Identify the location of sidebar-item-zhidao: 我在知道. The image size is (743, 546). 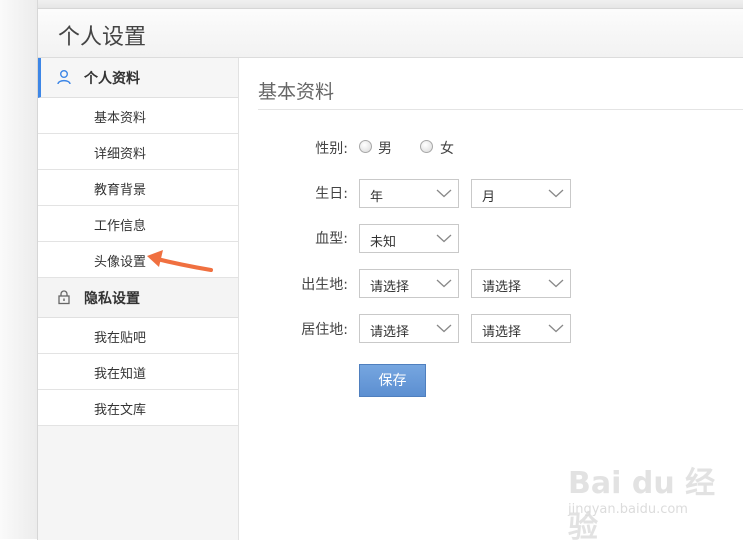
(138, 372).